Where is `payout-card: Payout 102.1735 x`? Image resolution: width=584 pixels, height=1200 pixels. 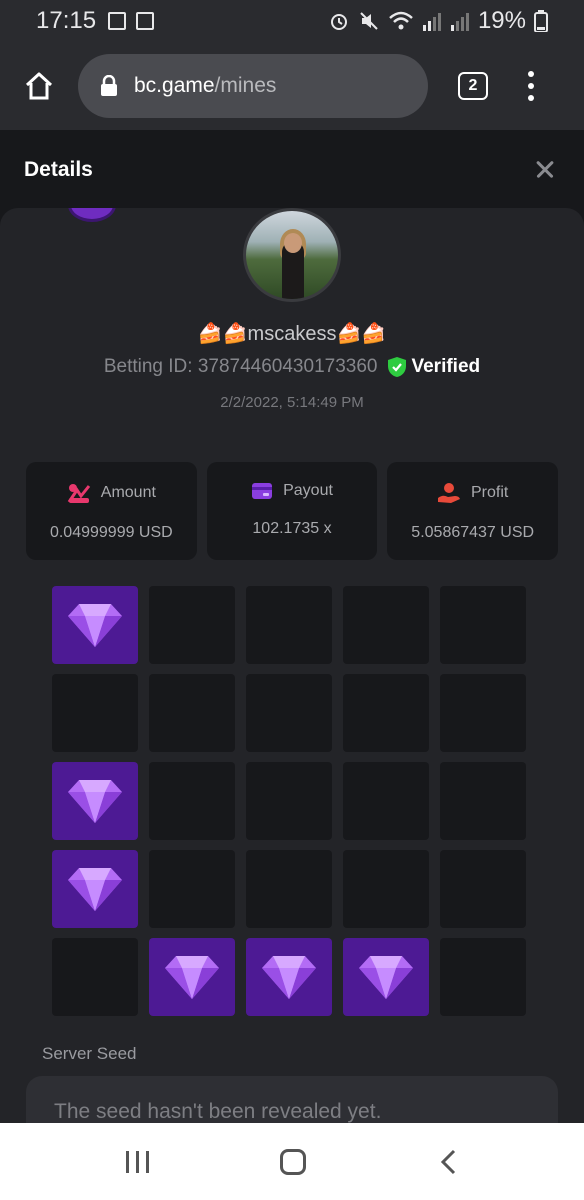
payout-card: Payout 102.1735 x is located at coordinates (292, 511).